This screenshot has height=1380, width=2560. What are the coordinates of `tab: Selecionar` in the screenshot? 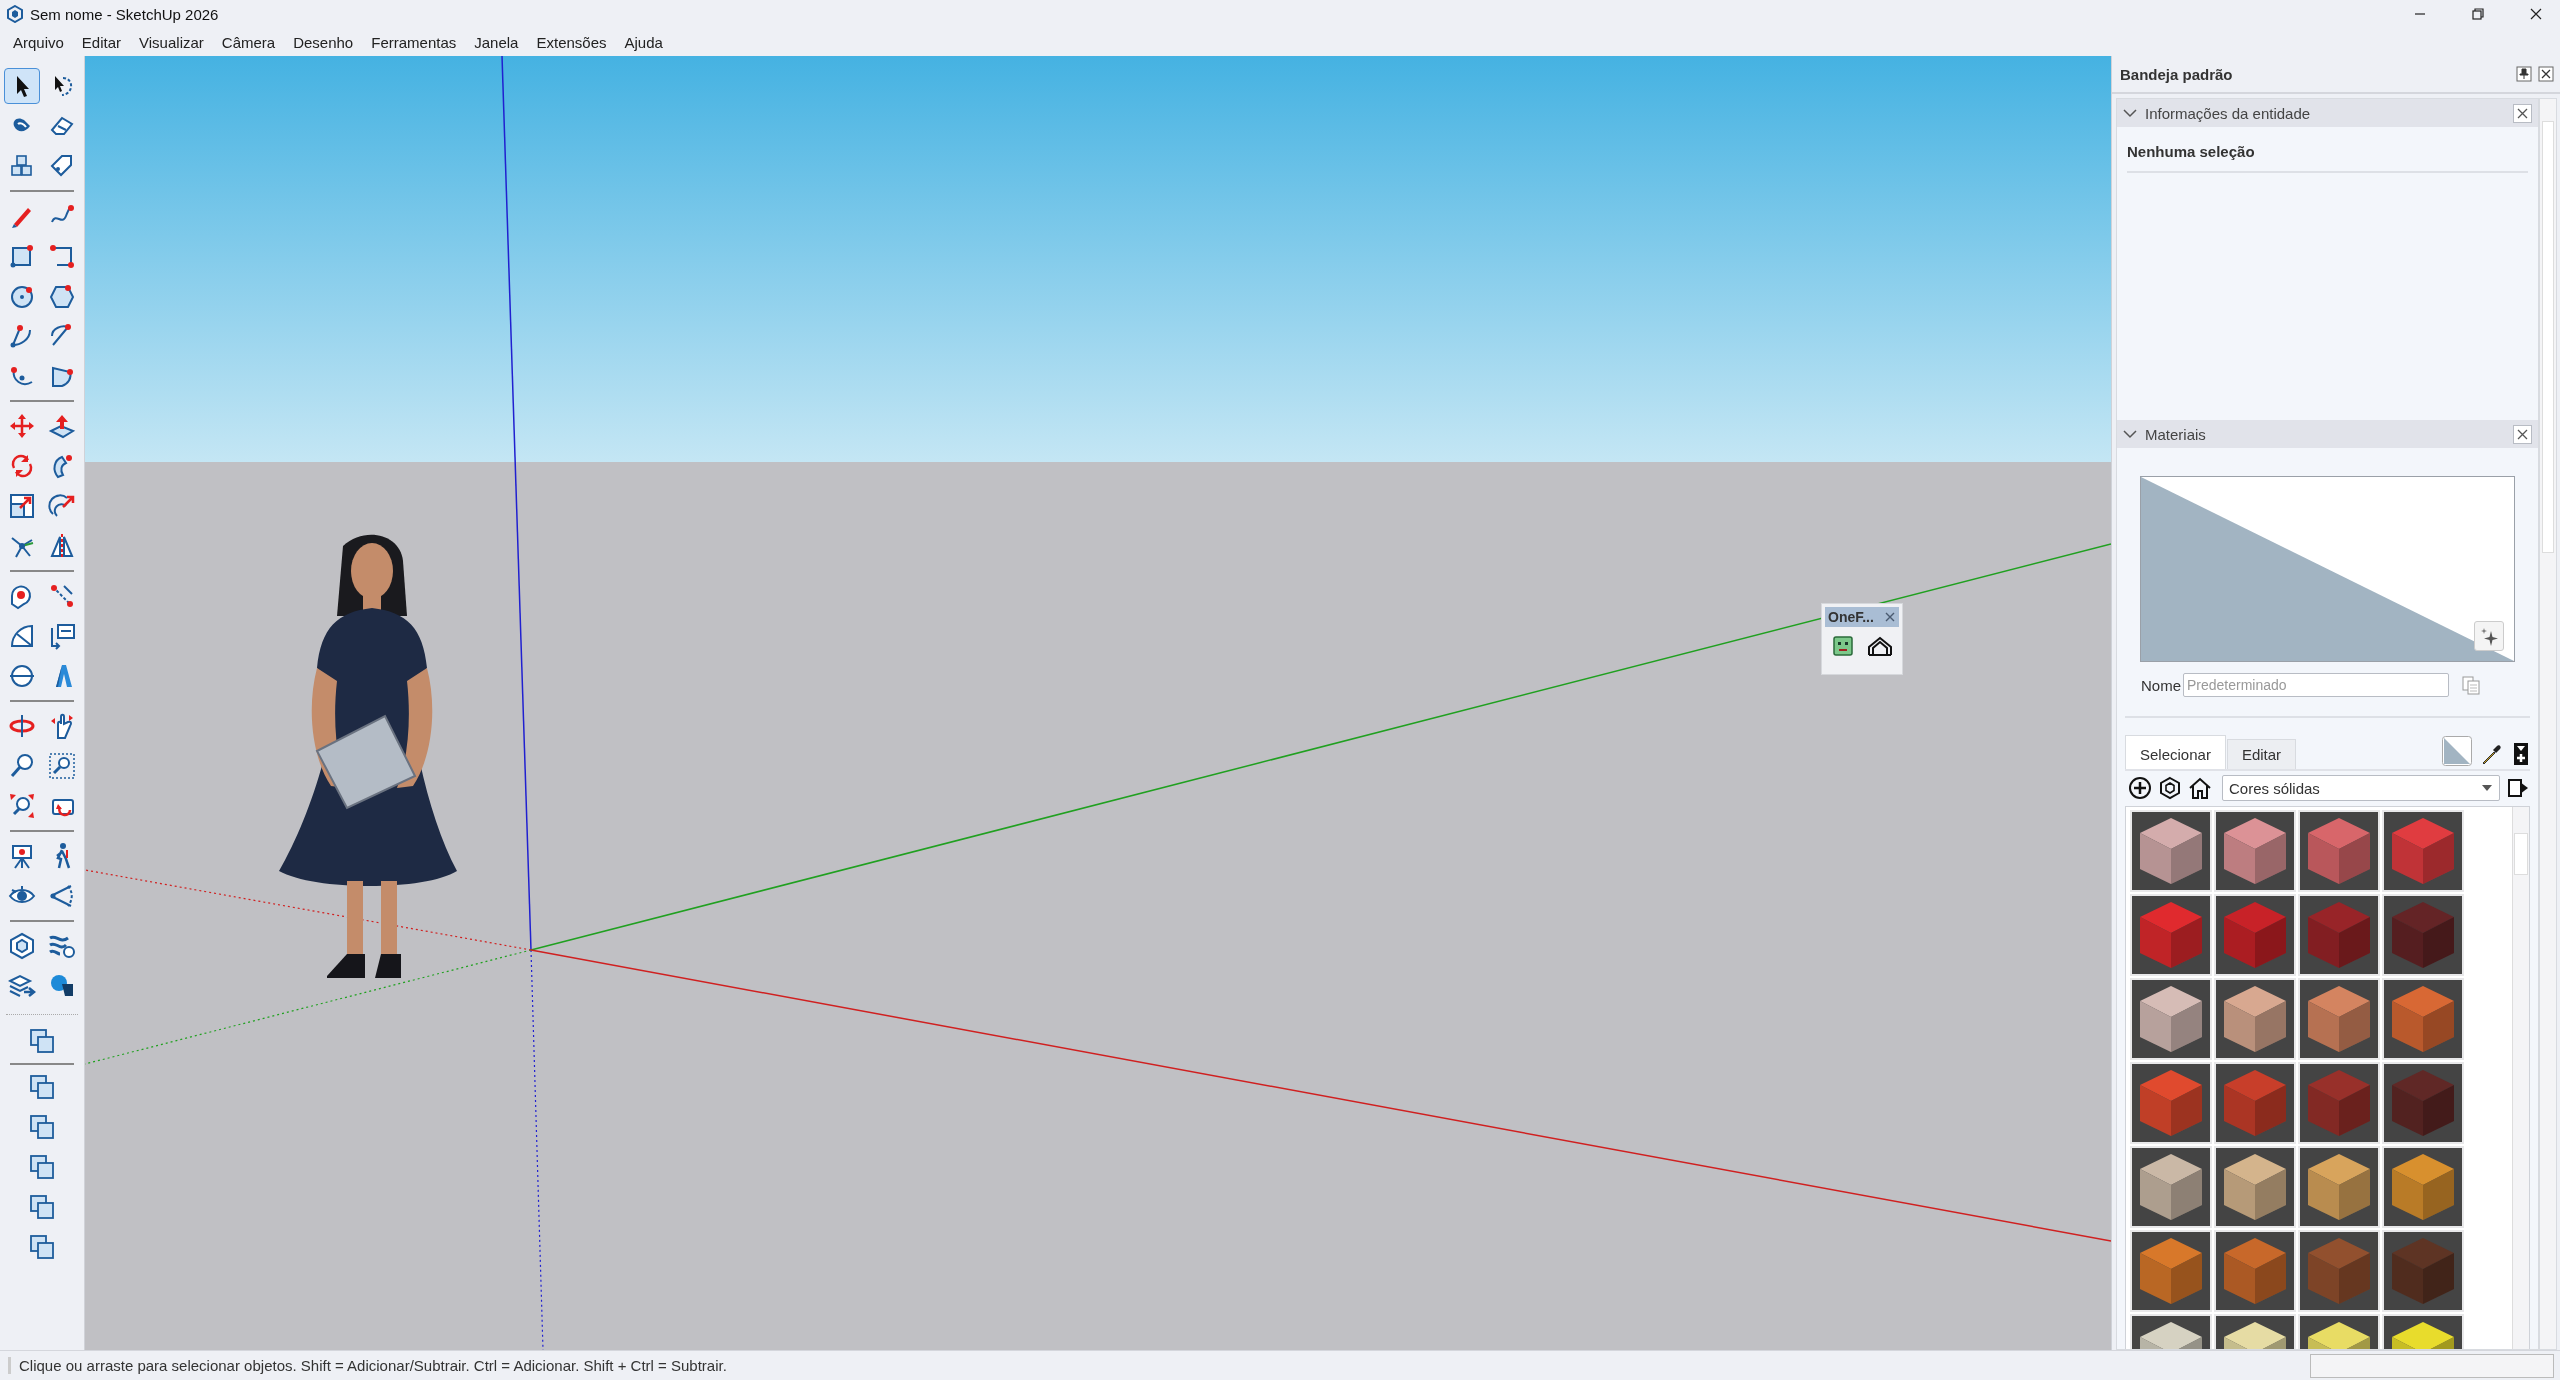 It's located at (2175, 752).